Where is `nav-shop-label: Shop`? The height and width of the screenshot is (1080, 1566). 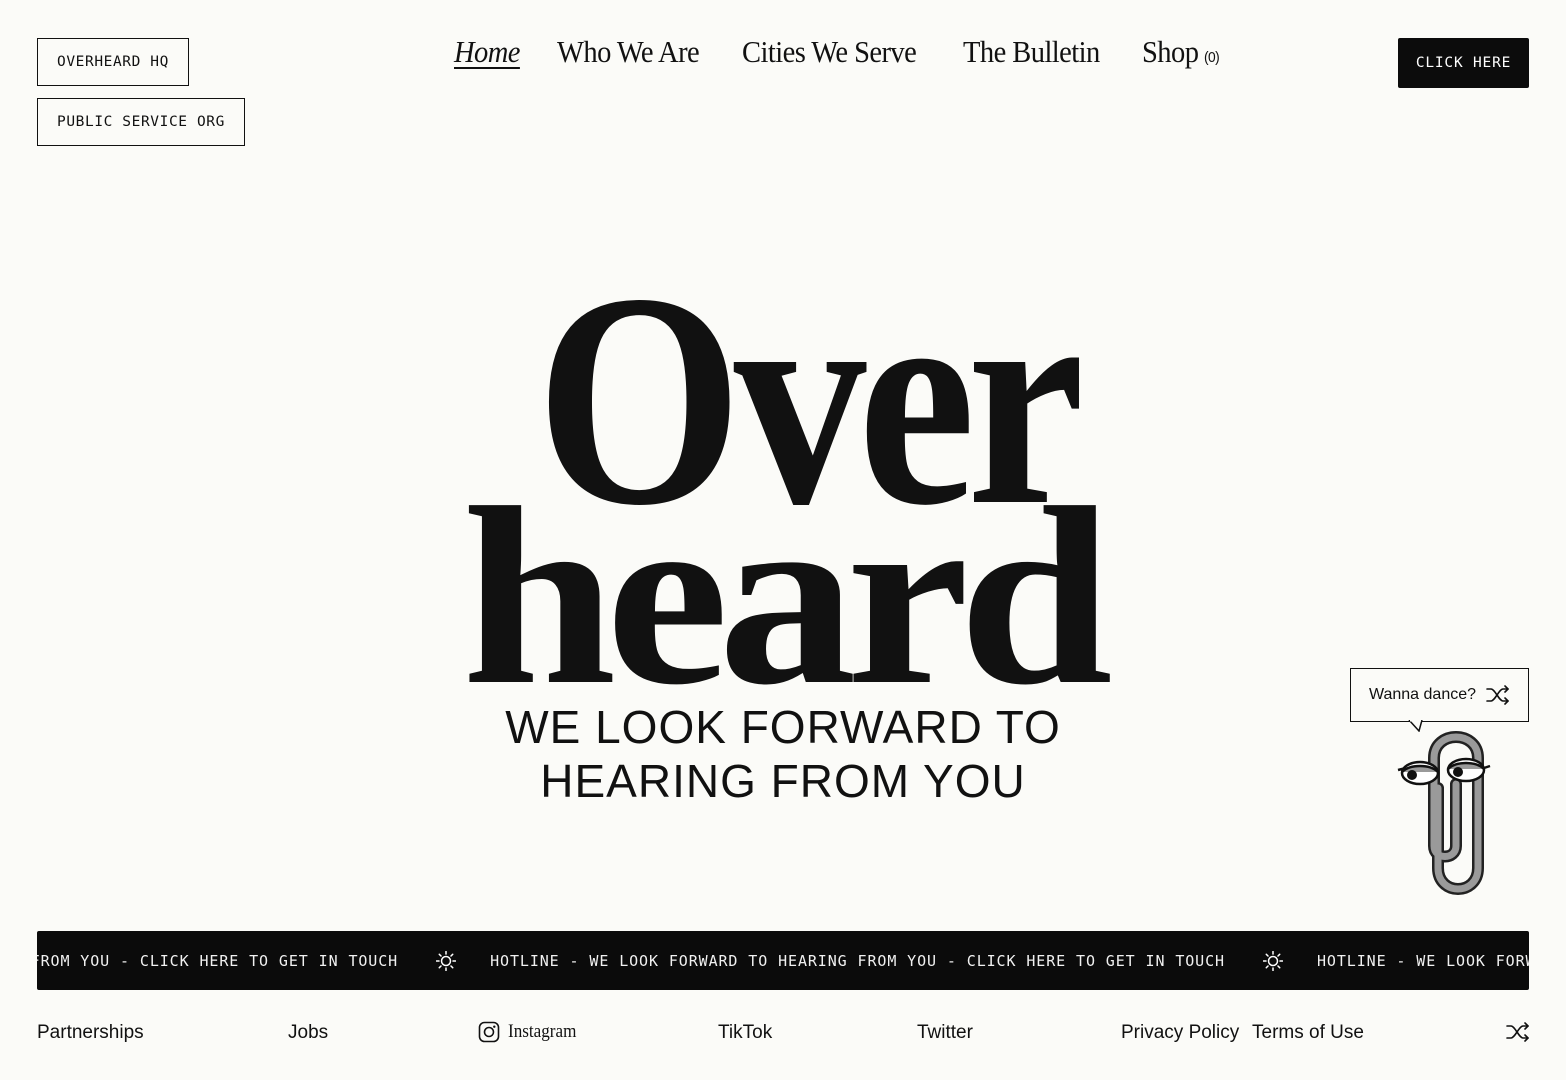
nav-shop-label: Shop is located at coordinates (1170, 51).